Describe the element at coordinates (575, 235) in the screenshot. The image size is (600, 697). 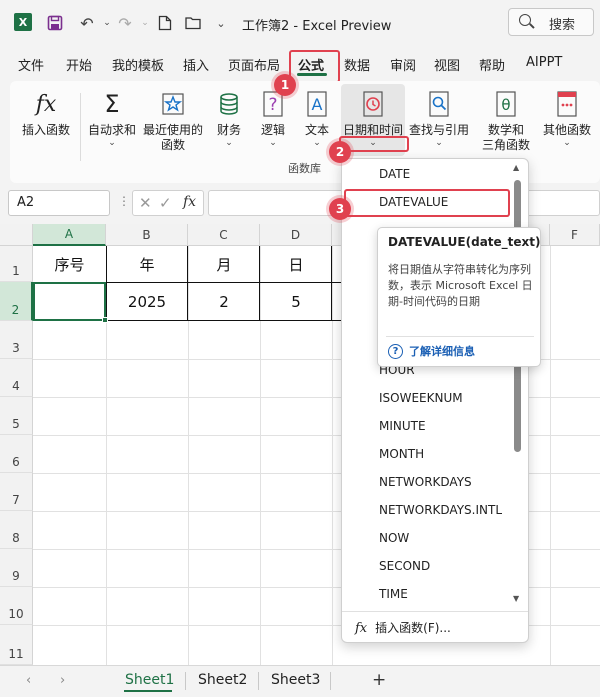
I see `column-header-f: F` at that location.